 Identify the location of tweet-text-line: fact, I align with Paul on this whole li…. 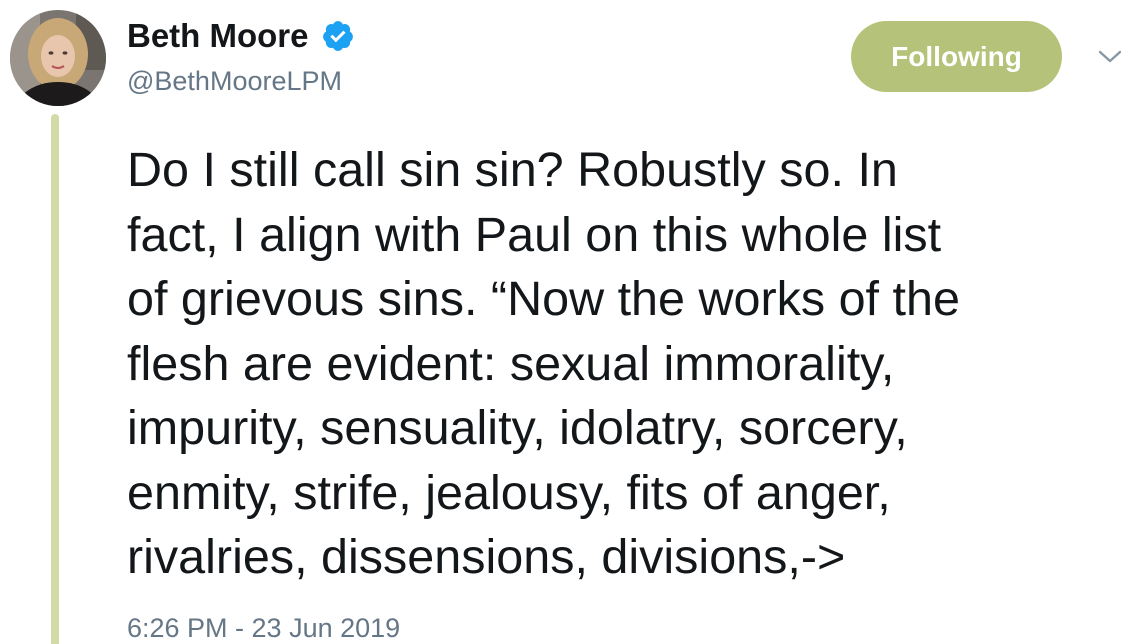
(534, 234).